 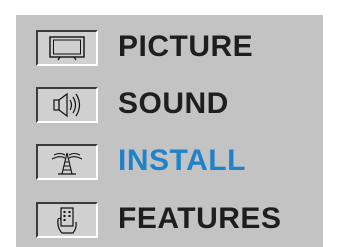 I want to click on remote-hand-icon, so click(x=67, y=220).